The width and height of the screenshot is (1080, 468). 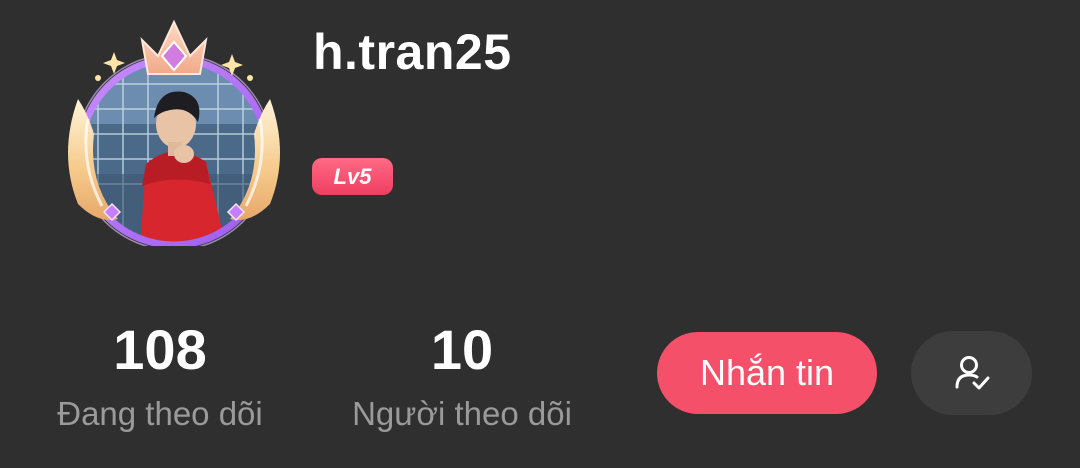 What do you see at coordinates (352, 176) in the screenshot?
I see `level-badge: Lv5` at bounding box center [352, 176].